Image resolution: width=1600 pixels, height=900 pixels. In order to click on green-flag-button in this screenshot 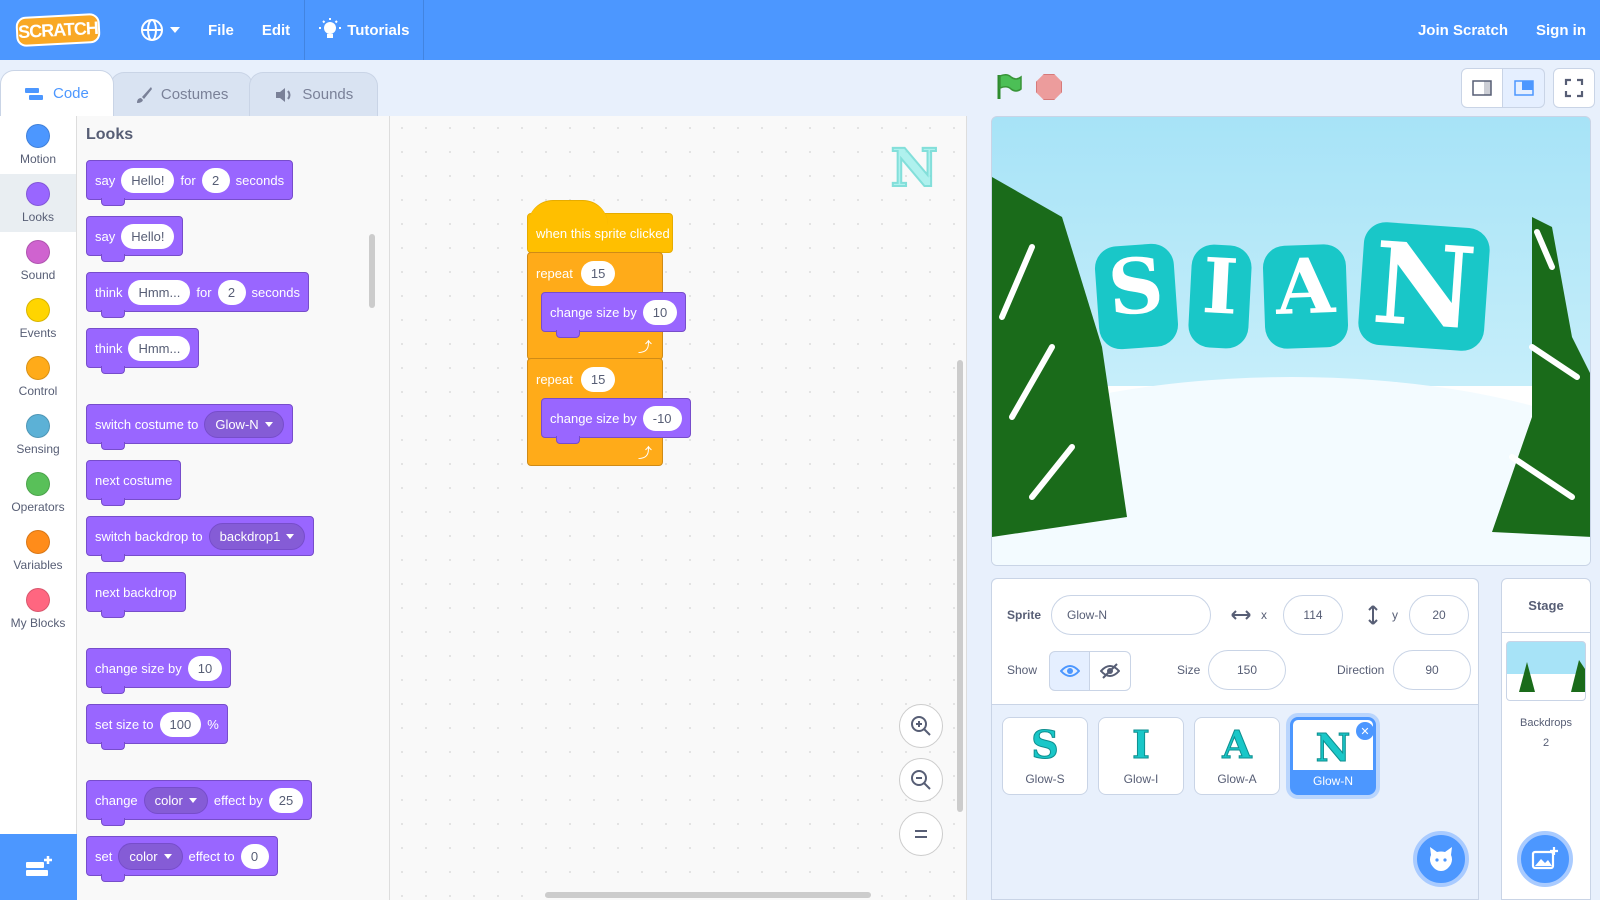, I will do `click(1009, 89)`.